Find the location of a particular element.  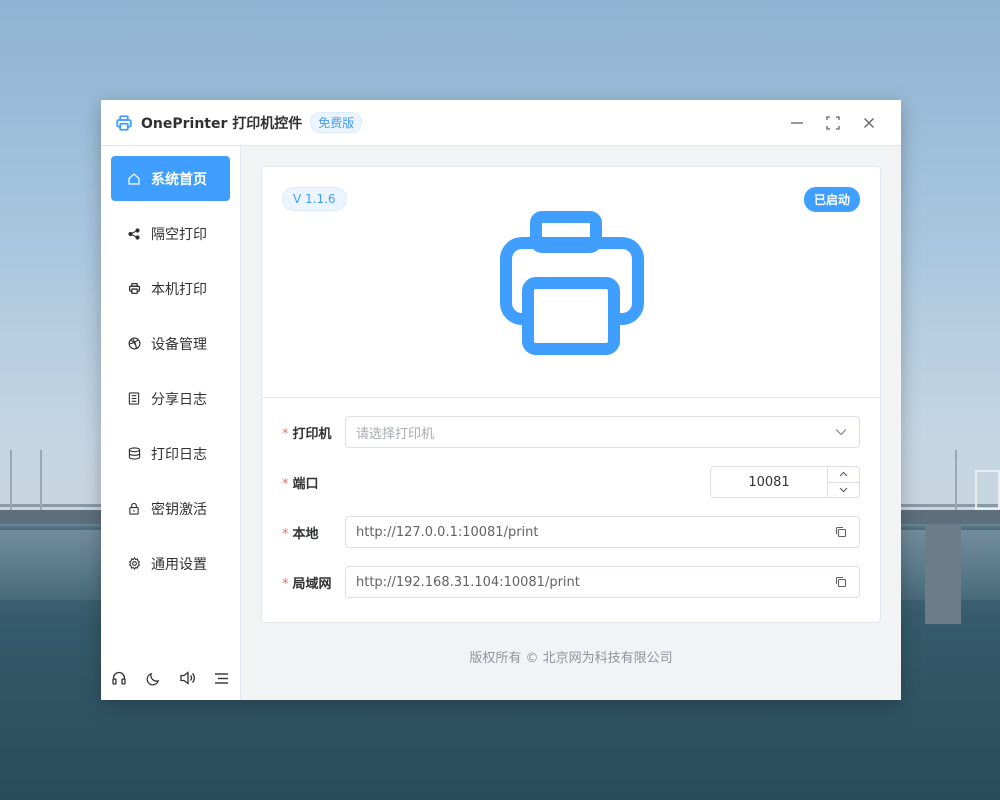

app-title: OnePrinter 打印机控件 is located at coordinates (222, 123).